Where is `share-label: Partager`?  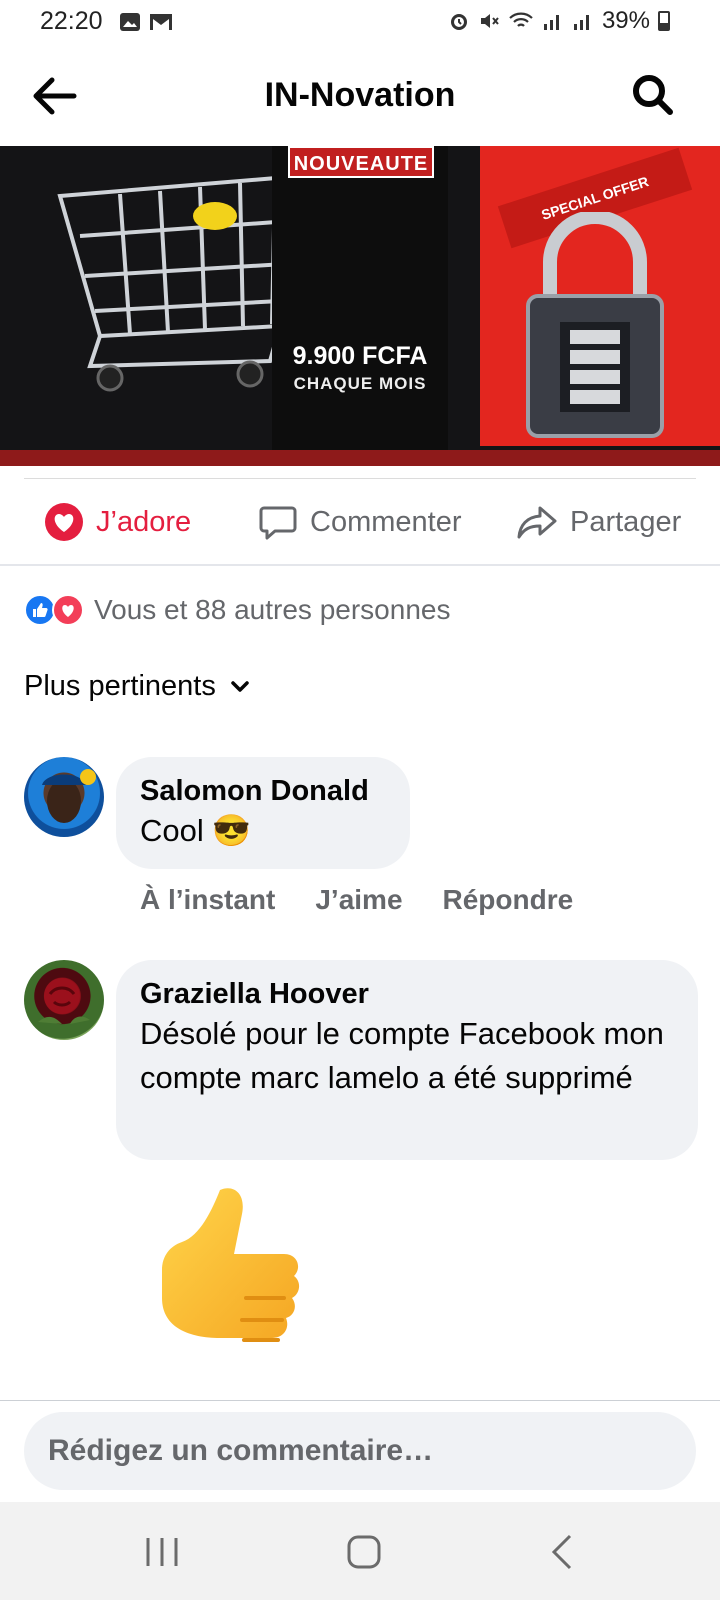 share-label: Partager is located at coordinates (626, 521).